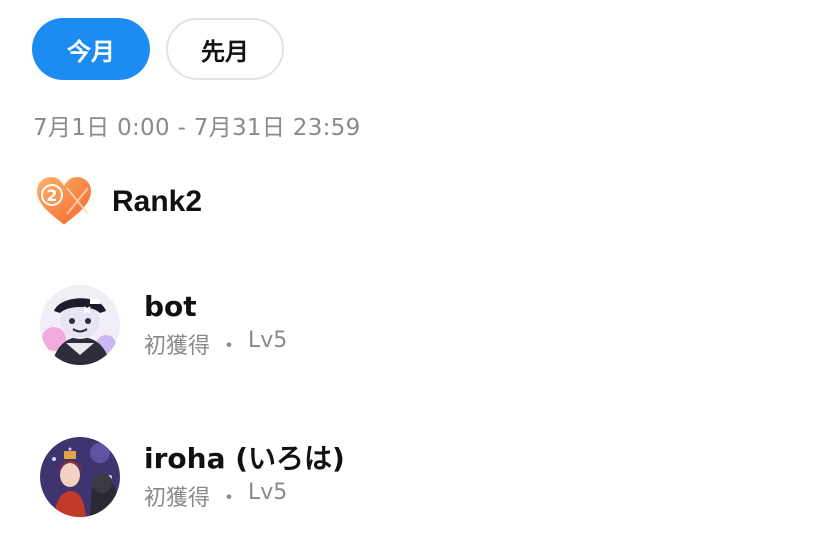  What do you see at coordinates (64, 202) in the screenshot?
I see `heart-badge-icon: 2` at bounding box center [64, 202].